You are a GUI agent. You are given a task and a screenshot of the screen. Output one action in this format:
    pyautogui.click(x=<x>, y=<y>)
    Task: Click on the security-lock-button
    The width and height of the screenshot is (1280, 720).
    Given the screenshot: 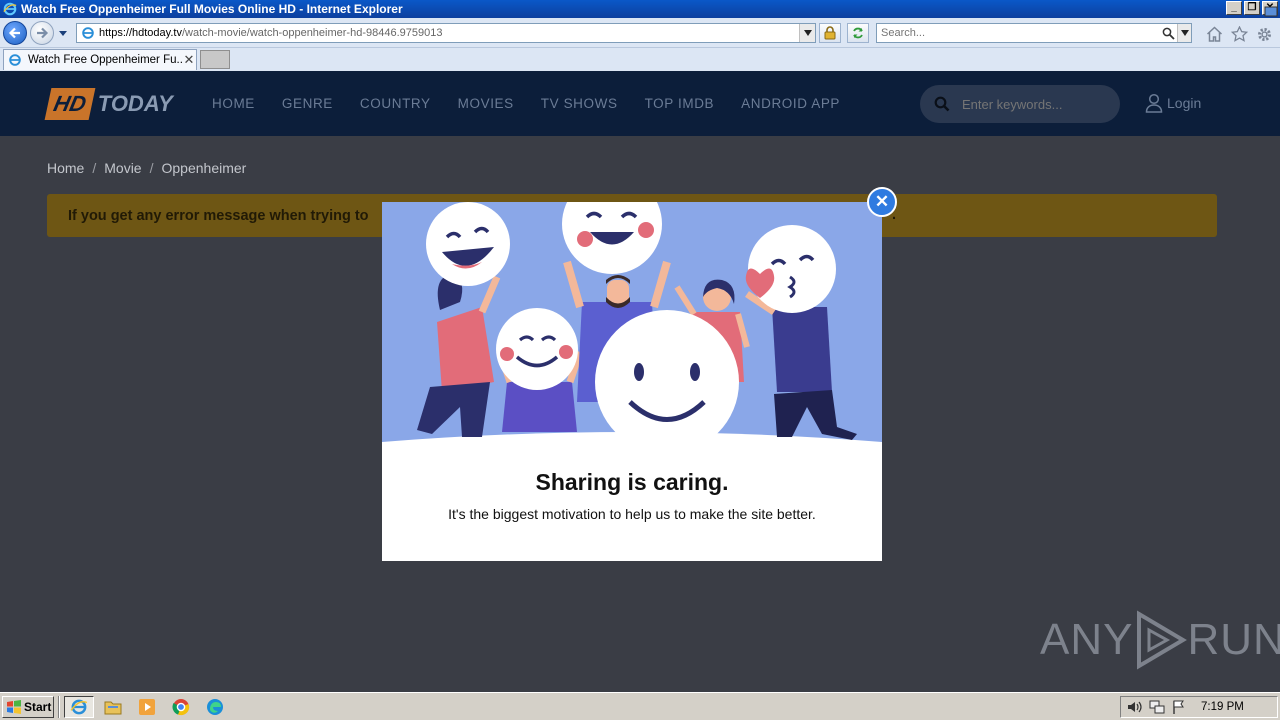 What is the action you would take?
    pyautogui.click(x=830, y=33)
    